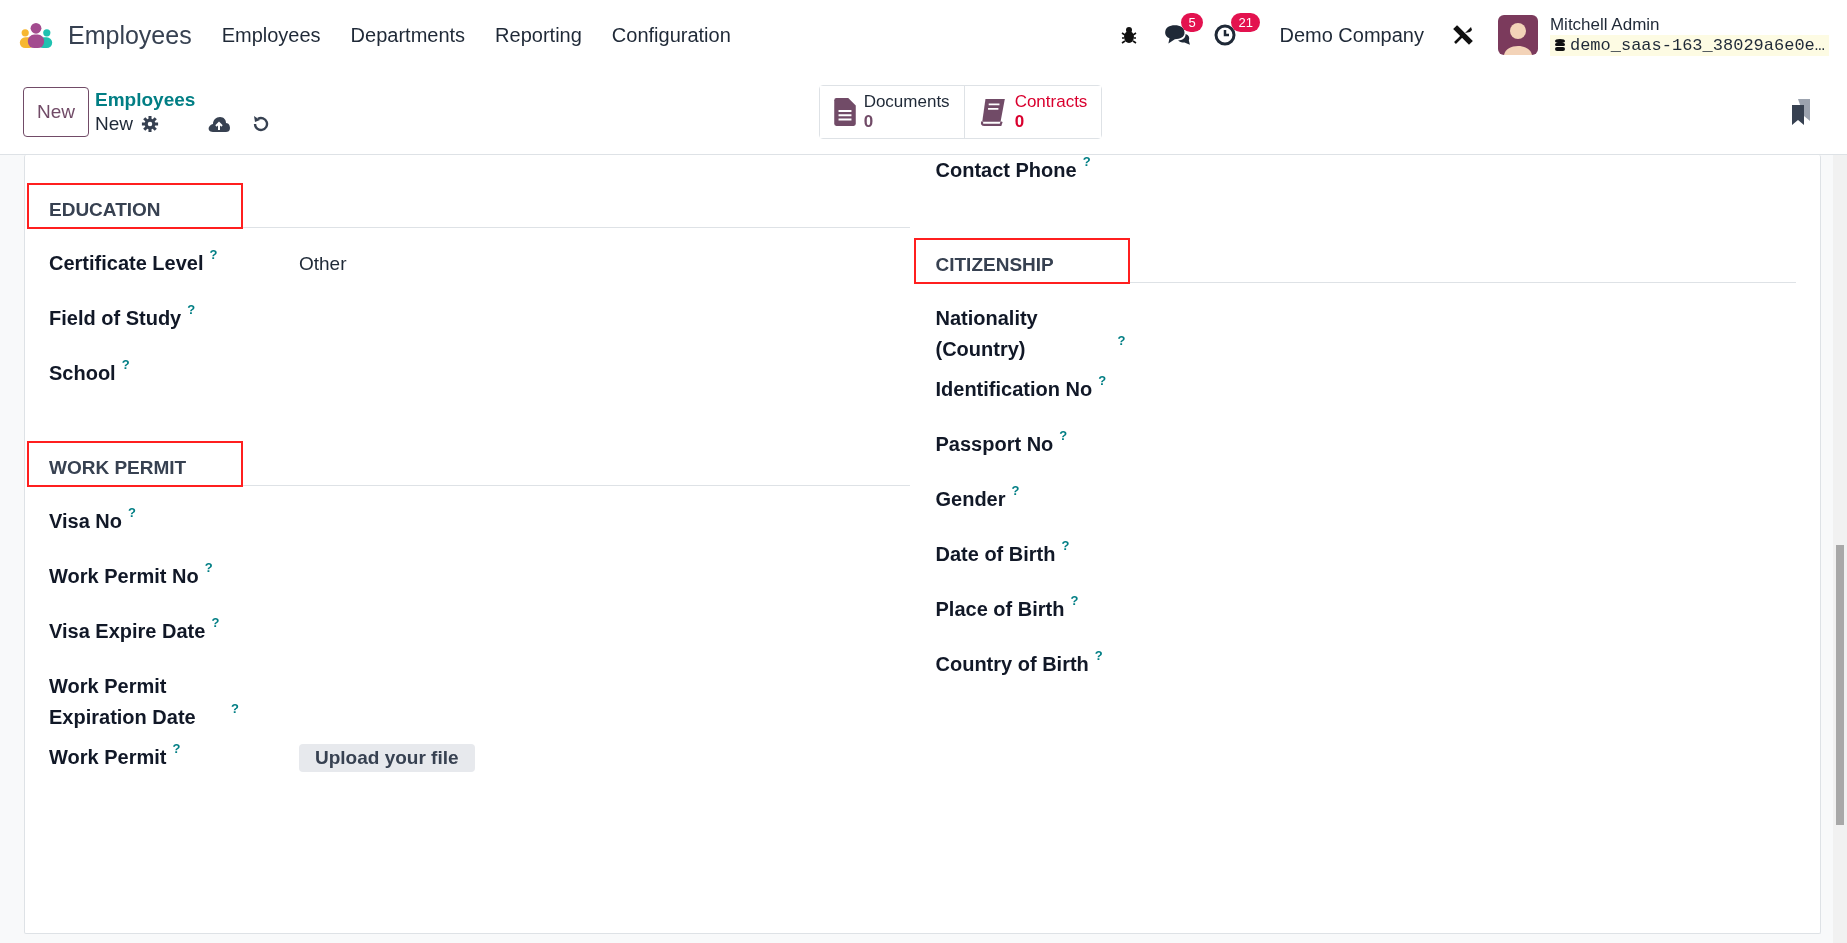 The image size is (1847, 943). I want to click on section-heading: EDUCATION, so click(105, 209).